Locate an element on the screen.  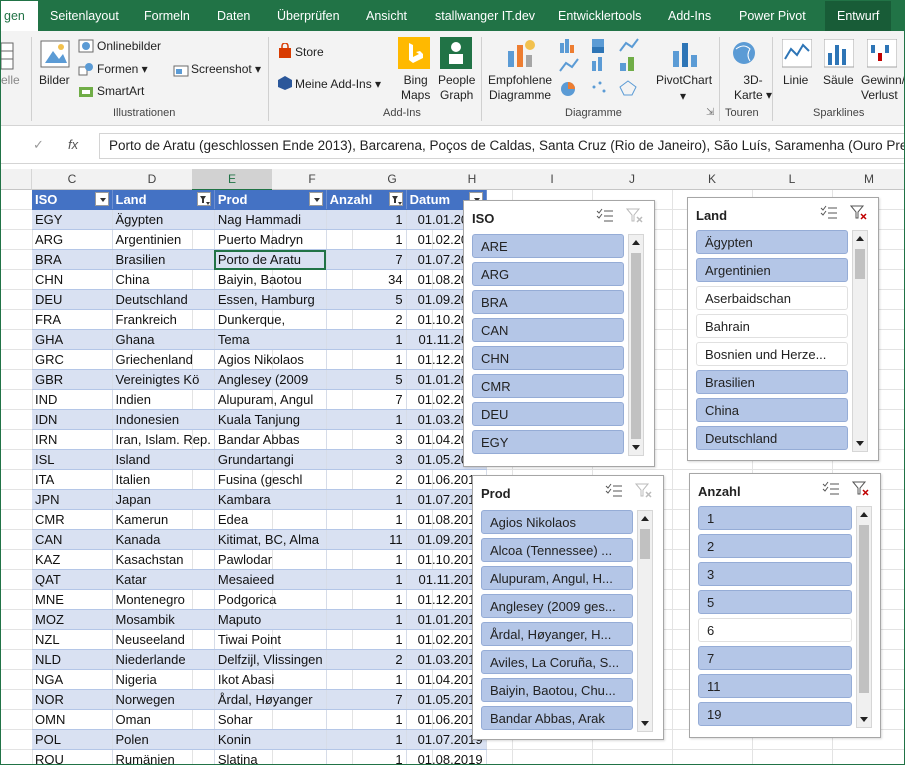
cell-anzahl: 3 is located at coordinates (366, 439).